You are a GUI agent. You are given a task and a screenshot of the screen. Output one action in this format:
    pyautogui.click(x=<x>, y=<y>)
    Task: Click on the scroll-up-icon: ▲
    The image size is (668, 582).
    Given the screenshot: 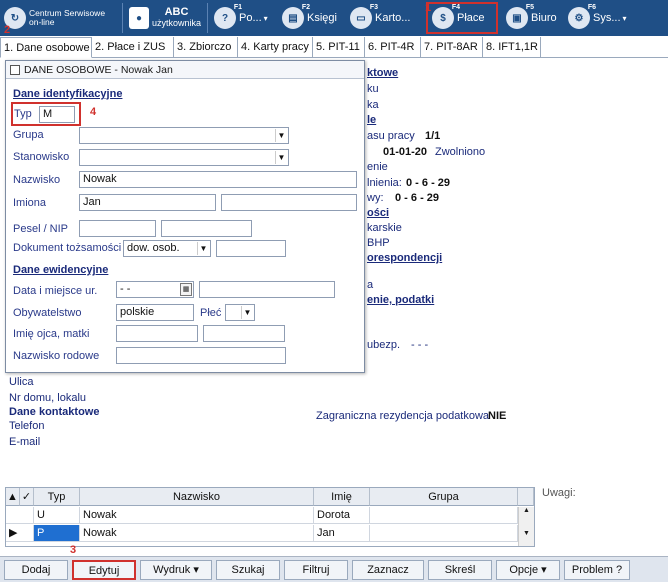 What is the action you would take?
    pyautogui.click(x=526, y=510)
    